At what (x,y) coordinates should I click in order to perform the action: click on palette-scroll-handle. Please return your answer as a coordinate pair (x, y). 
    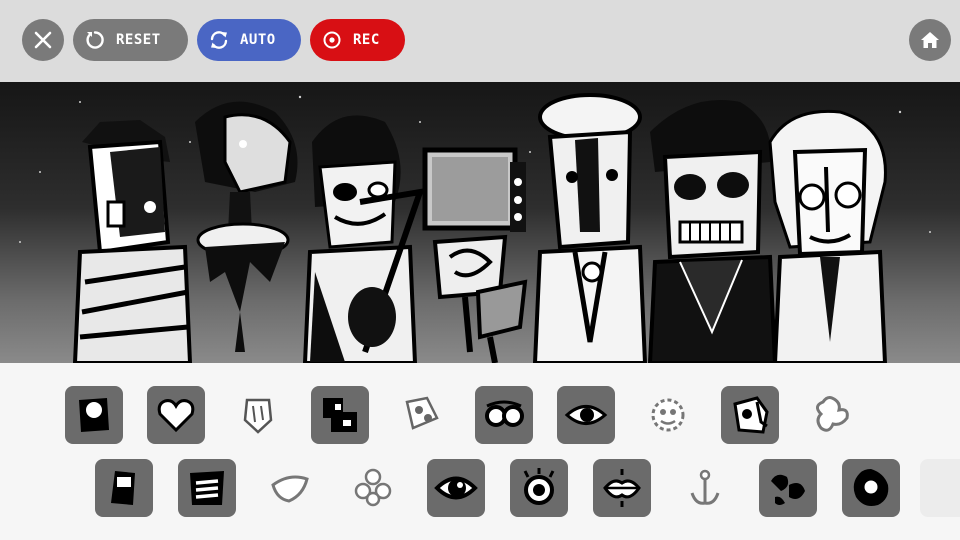
    Looking at the image, I should click on (940, 488).